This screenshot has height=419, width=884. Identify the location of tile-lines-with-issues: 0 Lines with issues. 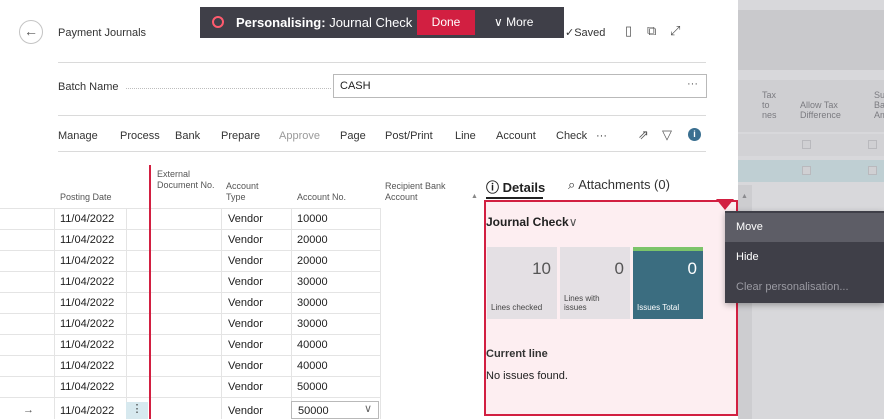
(595, 283).